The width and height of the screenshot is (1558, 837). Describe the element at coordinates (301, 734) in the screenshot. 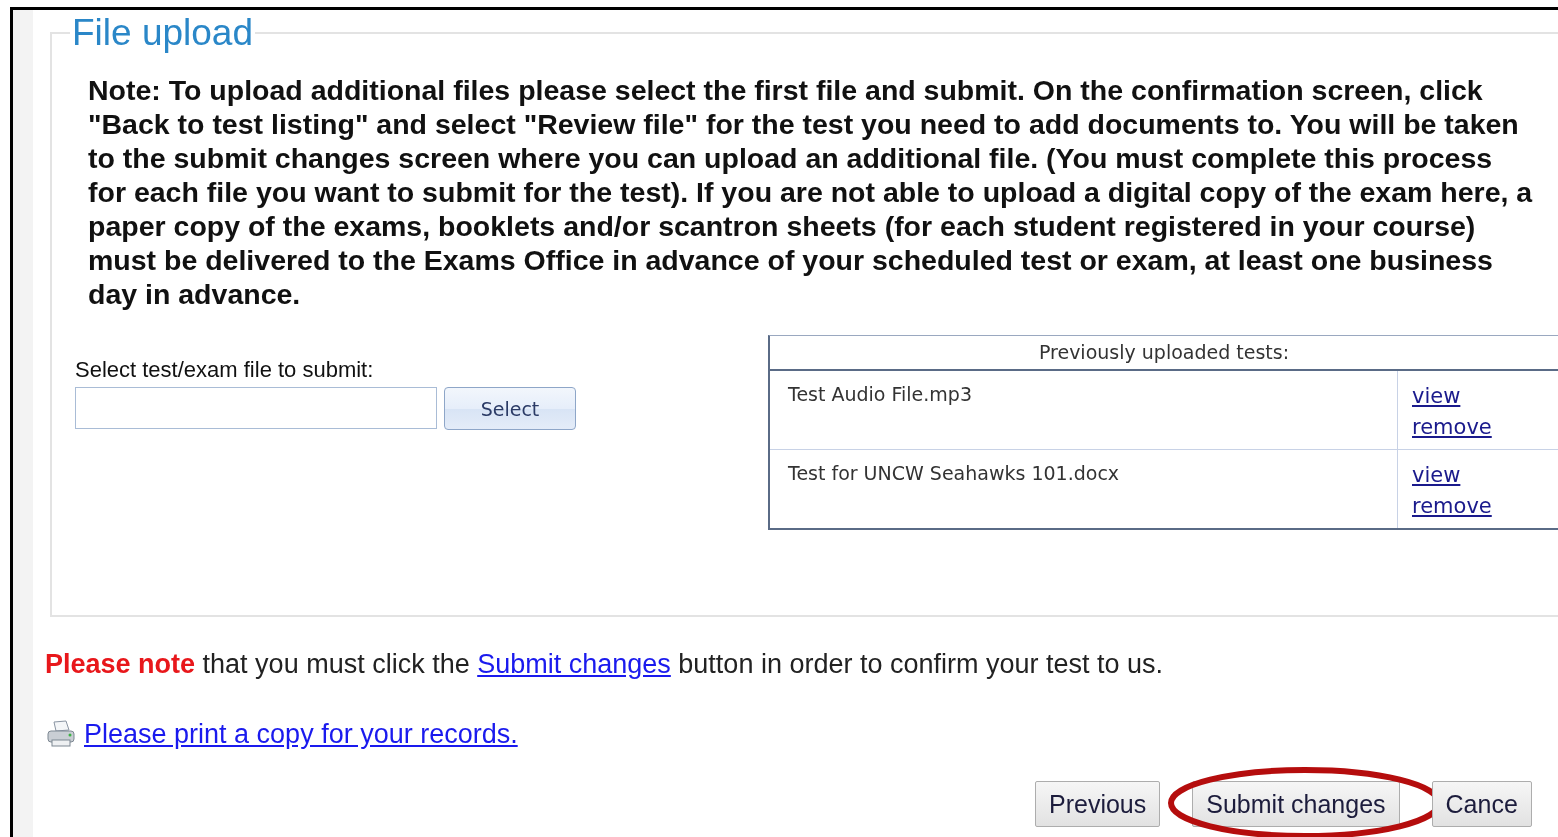

I see `print-link: Please print a copy for your records.` at that location.